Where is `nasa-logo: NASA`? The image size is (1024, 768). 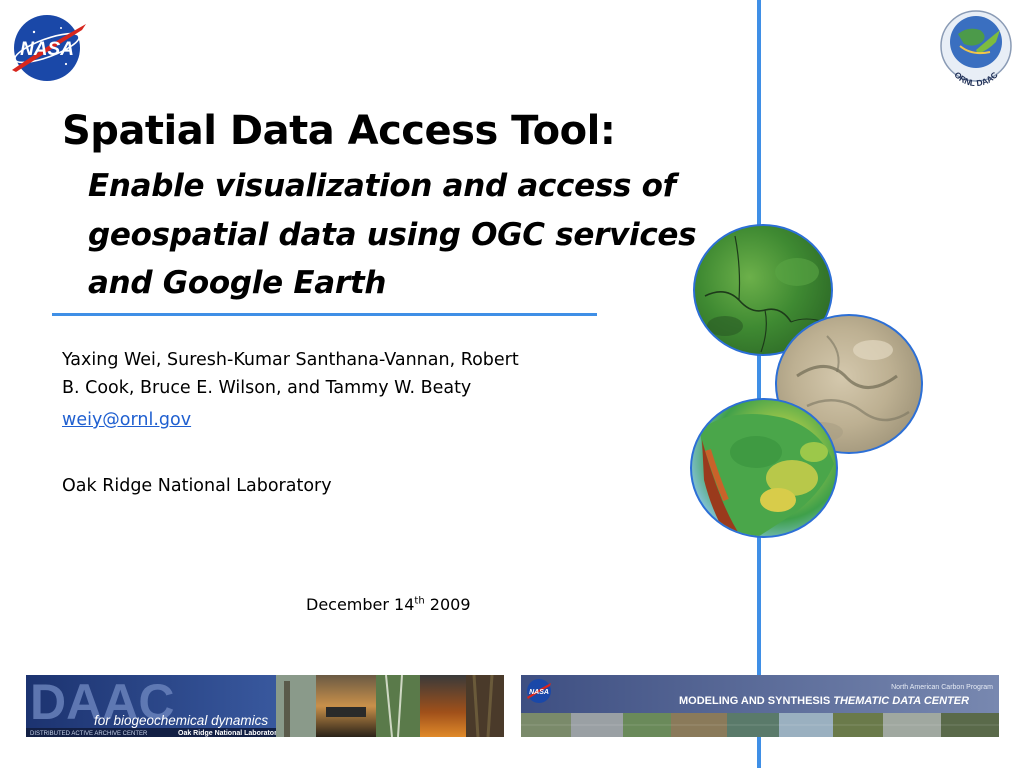
nasa-logo: NASA is located at coordinates (47, 48).